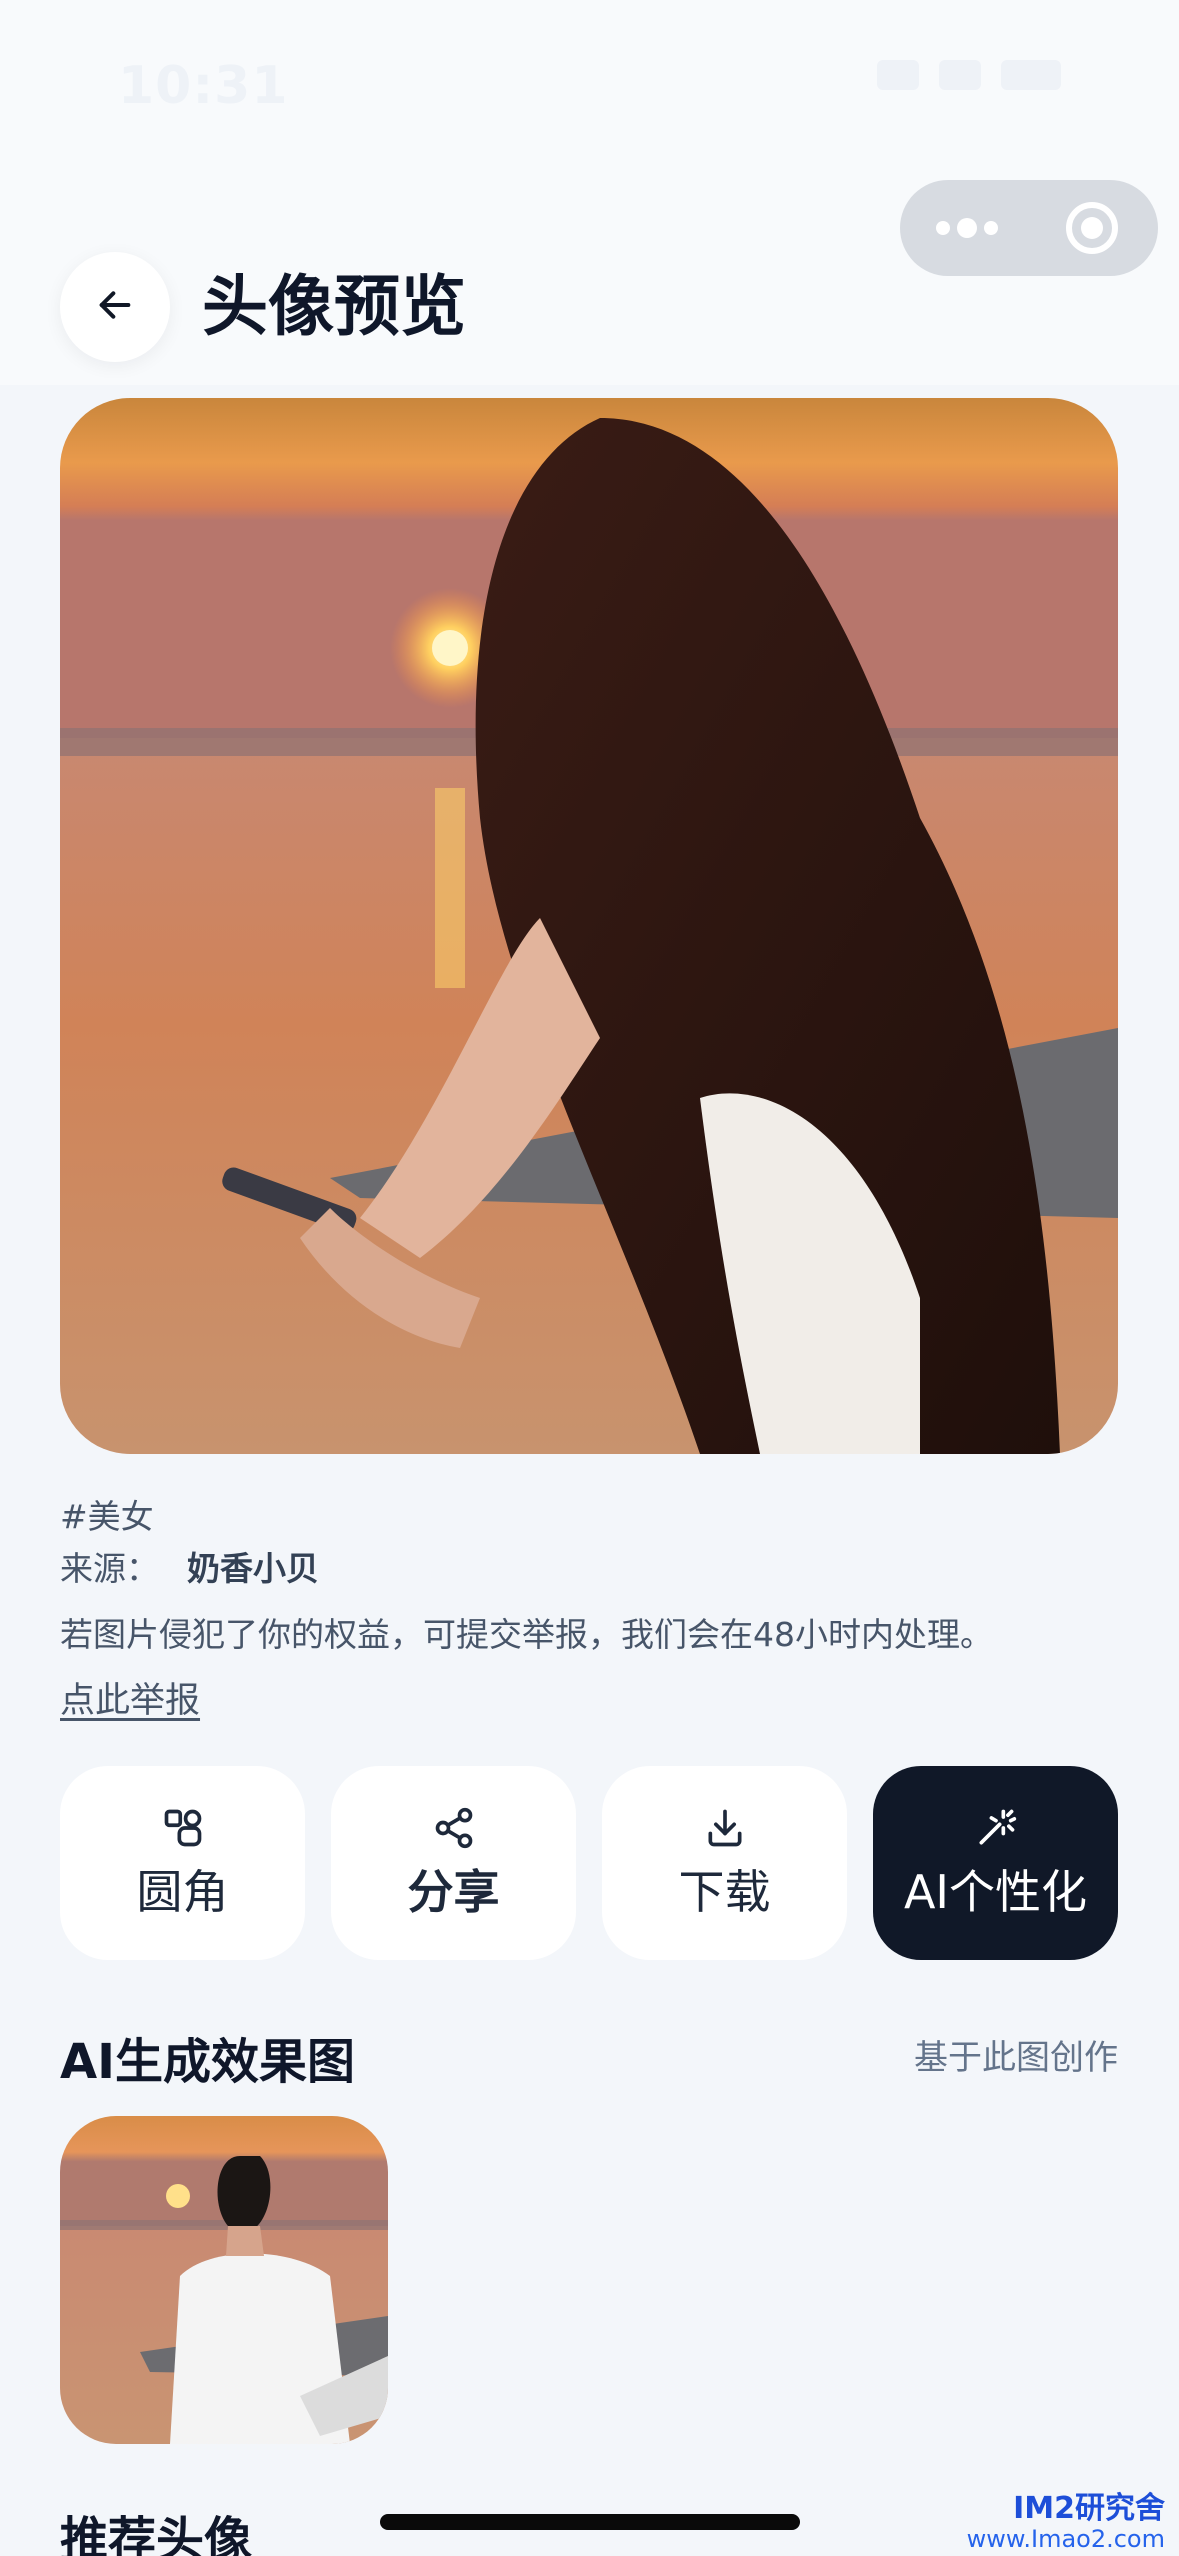 Image resolution: width=1179 pixels, height=2556 pixels. Describe the element at coordinates (156, 2534) in the screenshot. I see `recommend-section-title: 推荐头像` at that location.